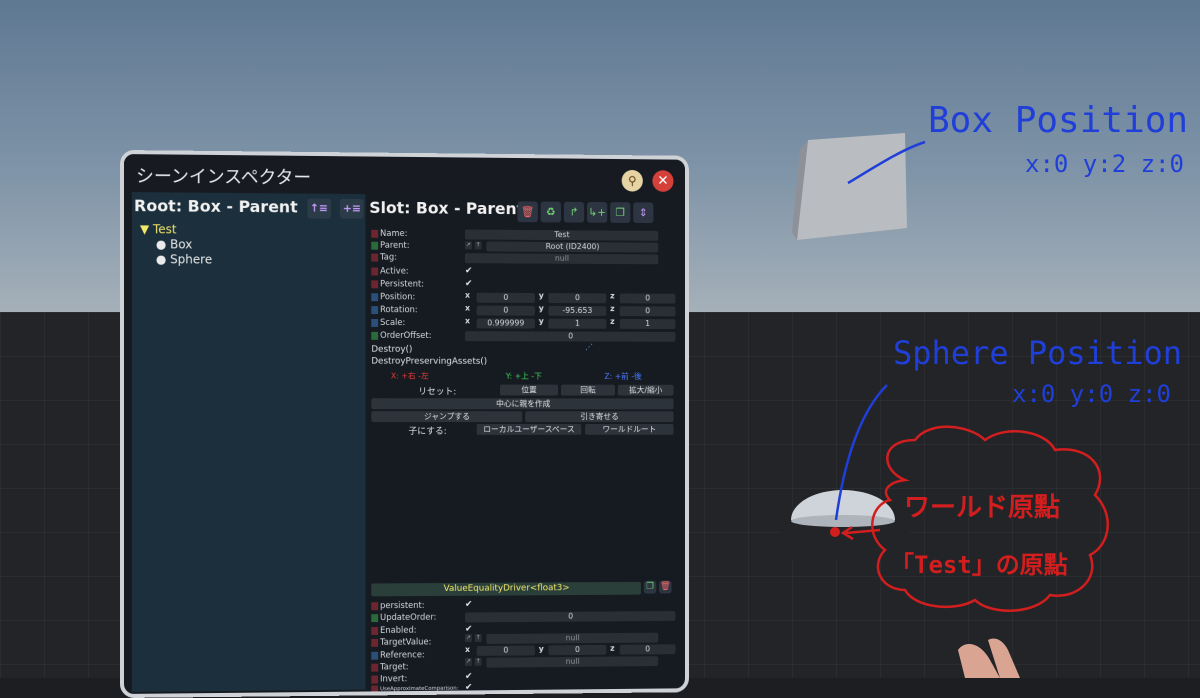 The height and width of the screenshot is (698, 1200). I want to click on box-object, so click(852, 186).